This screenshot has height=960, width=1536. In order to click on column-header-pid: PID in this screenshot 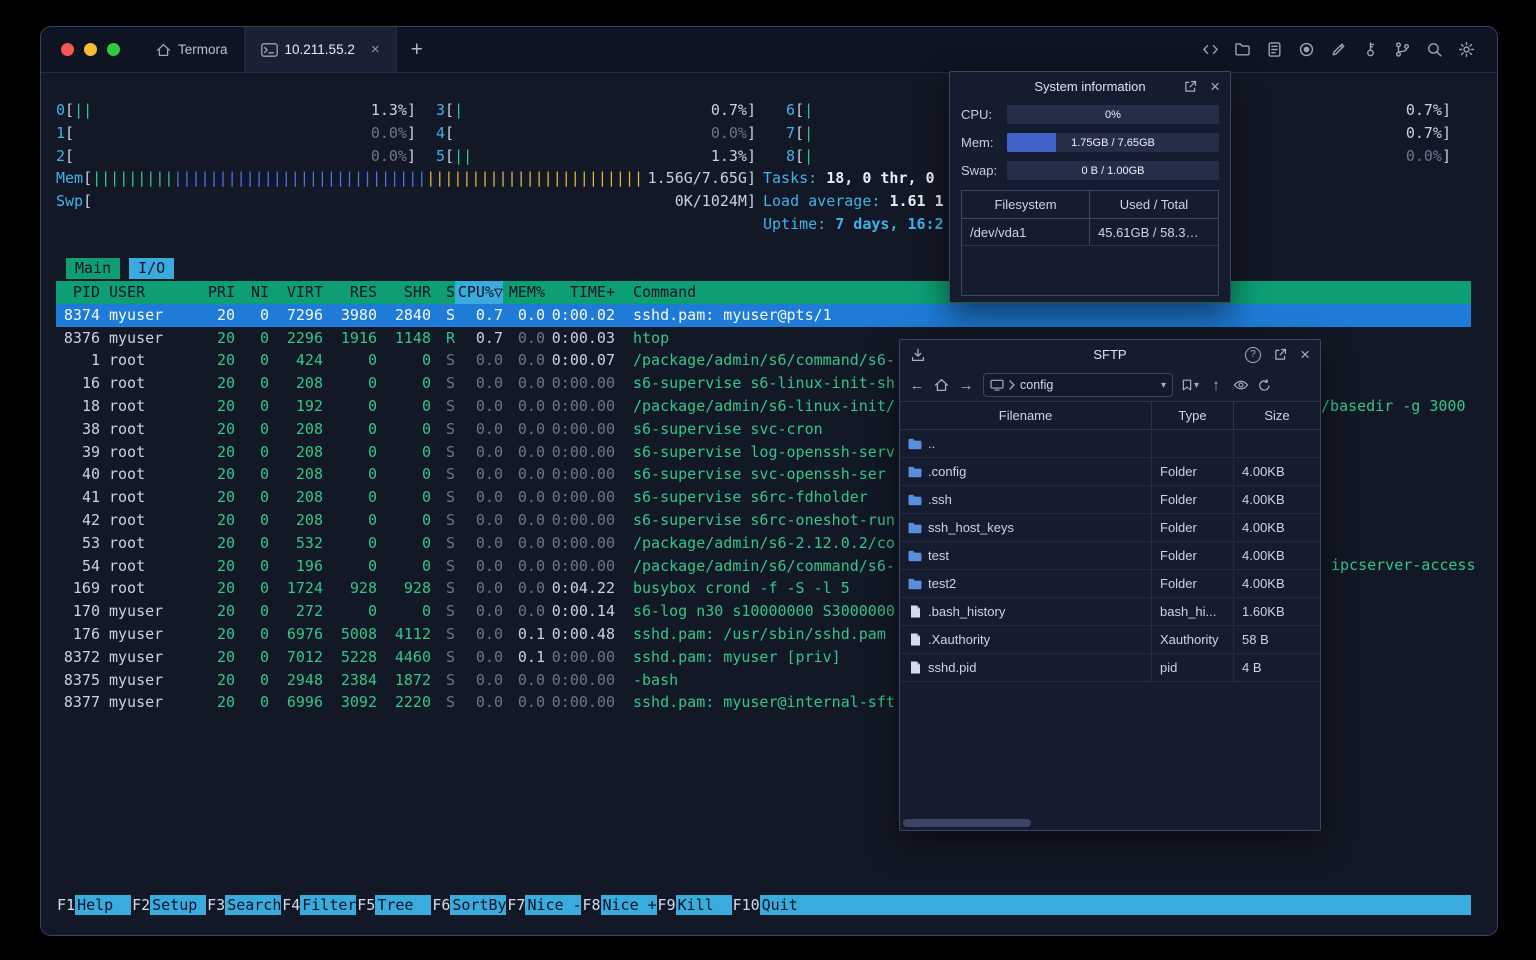, I will do `click(78, 292)`.